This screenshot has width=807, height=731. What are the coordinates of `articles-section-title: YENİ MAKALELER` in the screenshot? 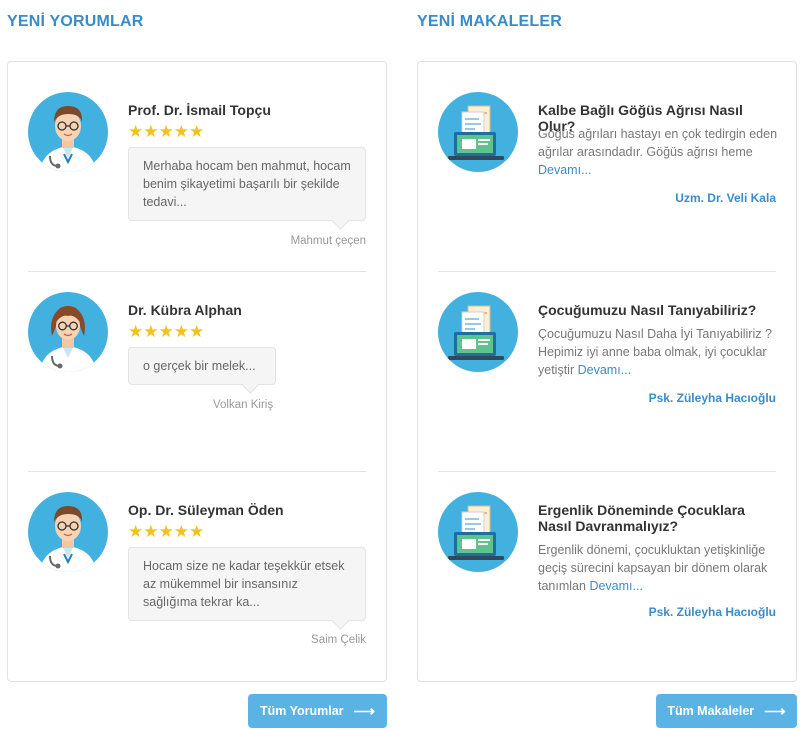 It's located at (490, 21).